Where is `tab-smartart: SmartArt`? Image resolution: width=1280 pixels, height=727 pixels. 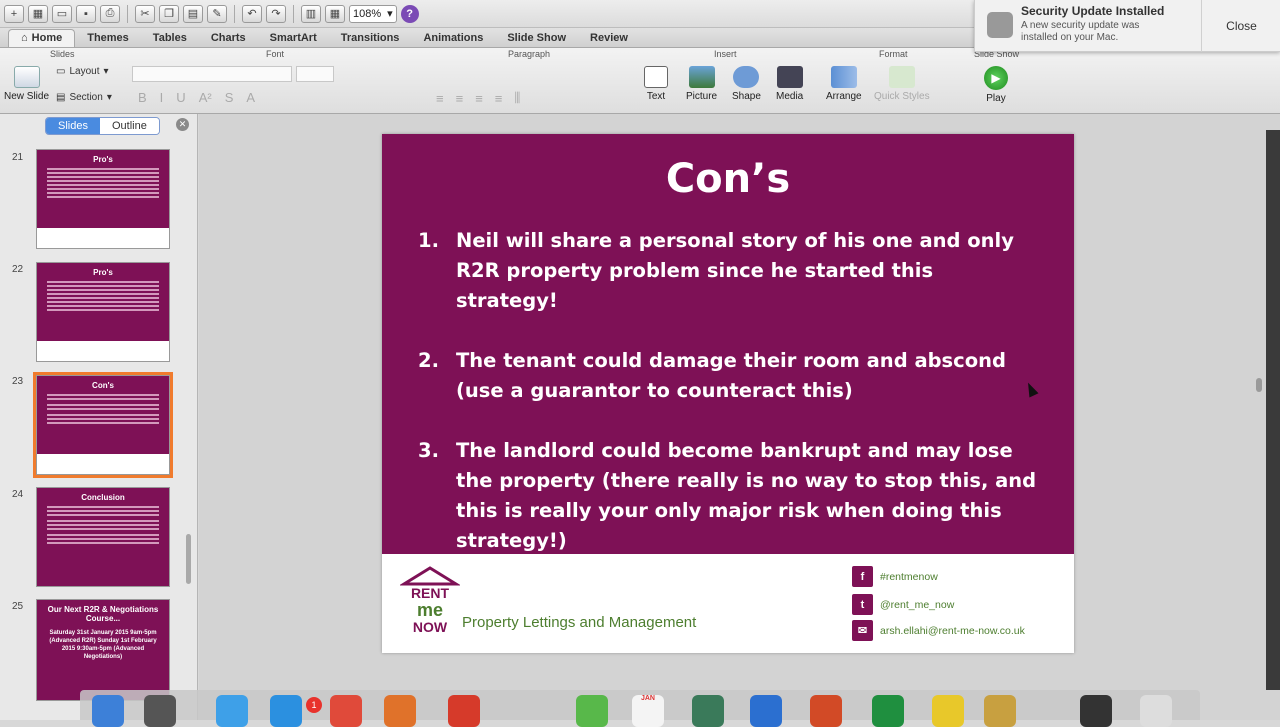 tab-smartart: SmartArt is located at coordinates (293, 38).